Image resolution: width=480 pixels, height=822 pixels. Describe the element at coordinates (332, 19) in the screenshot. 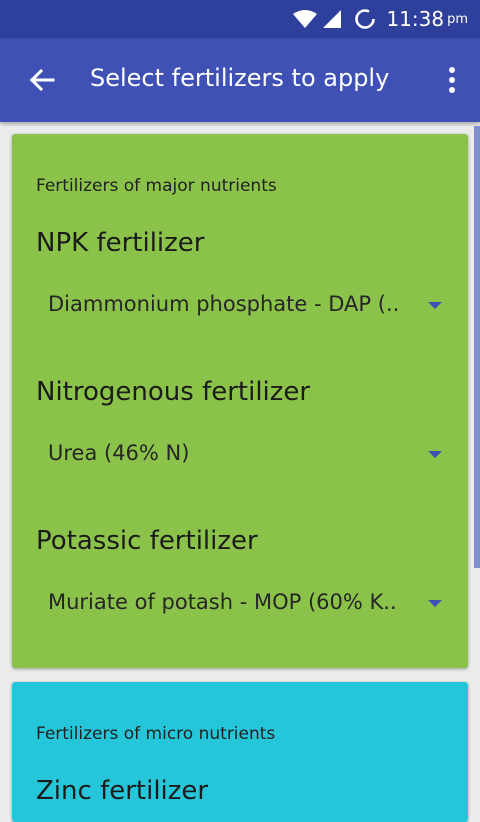

I see `cell-signal-icon` at that location.